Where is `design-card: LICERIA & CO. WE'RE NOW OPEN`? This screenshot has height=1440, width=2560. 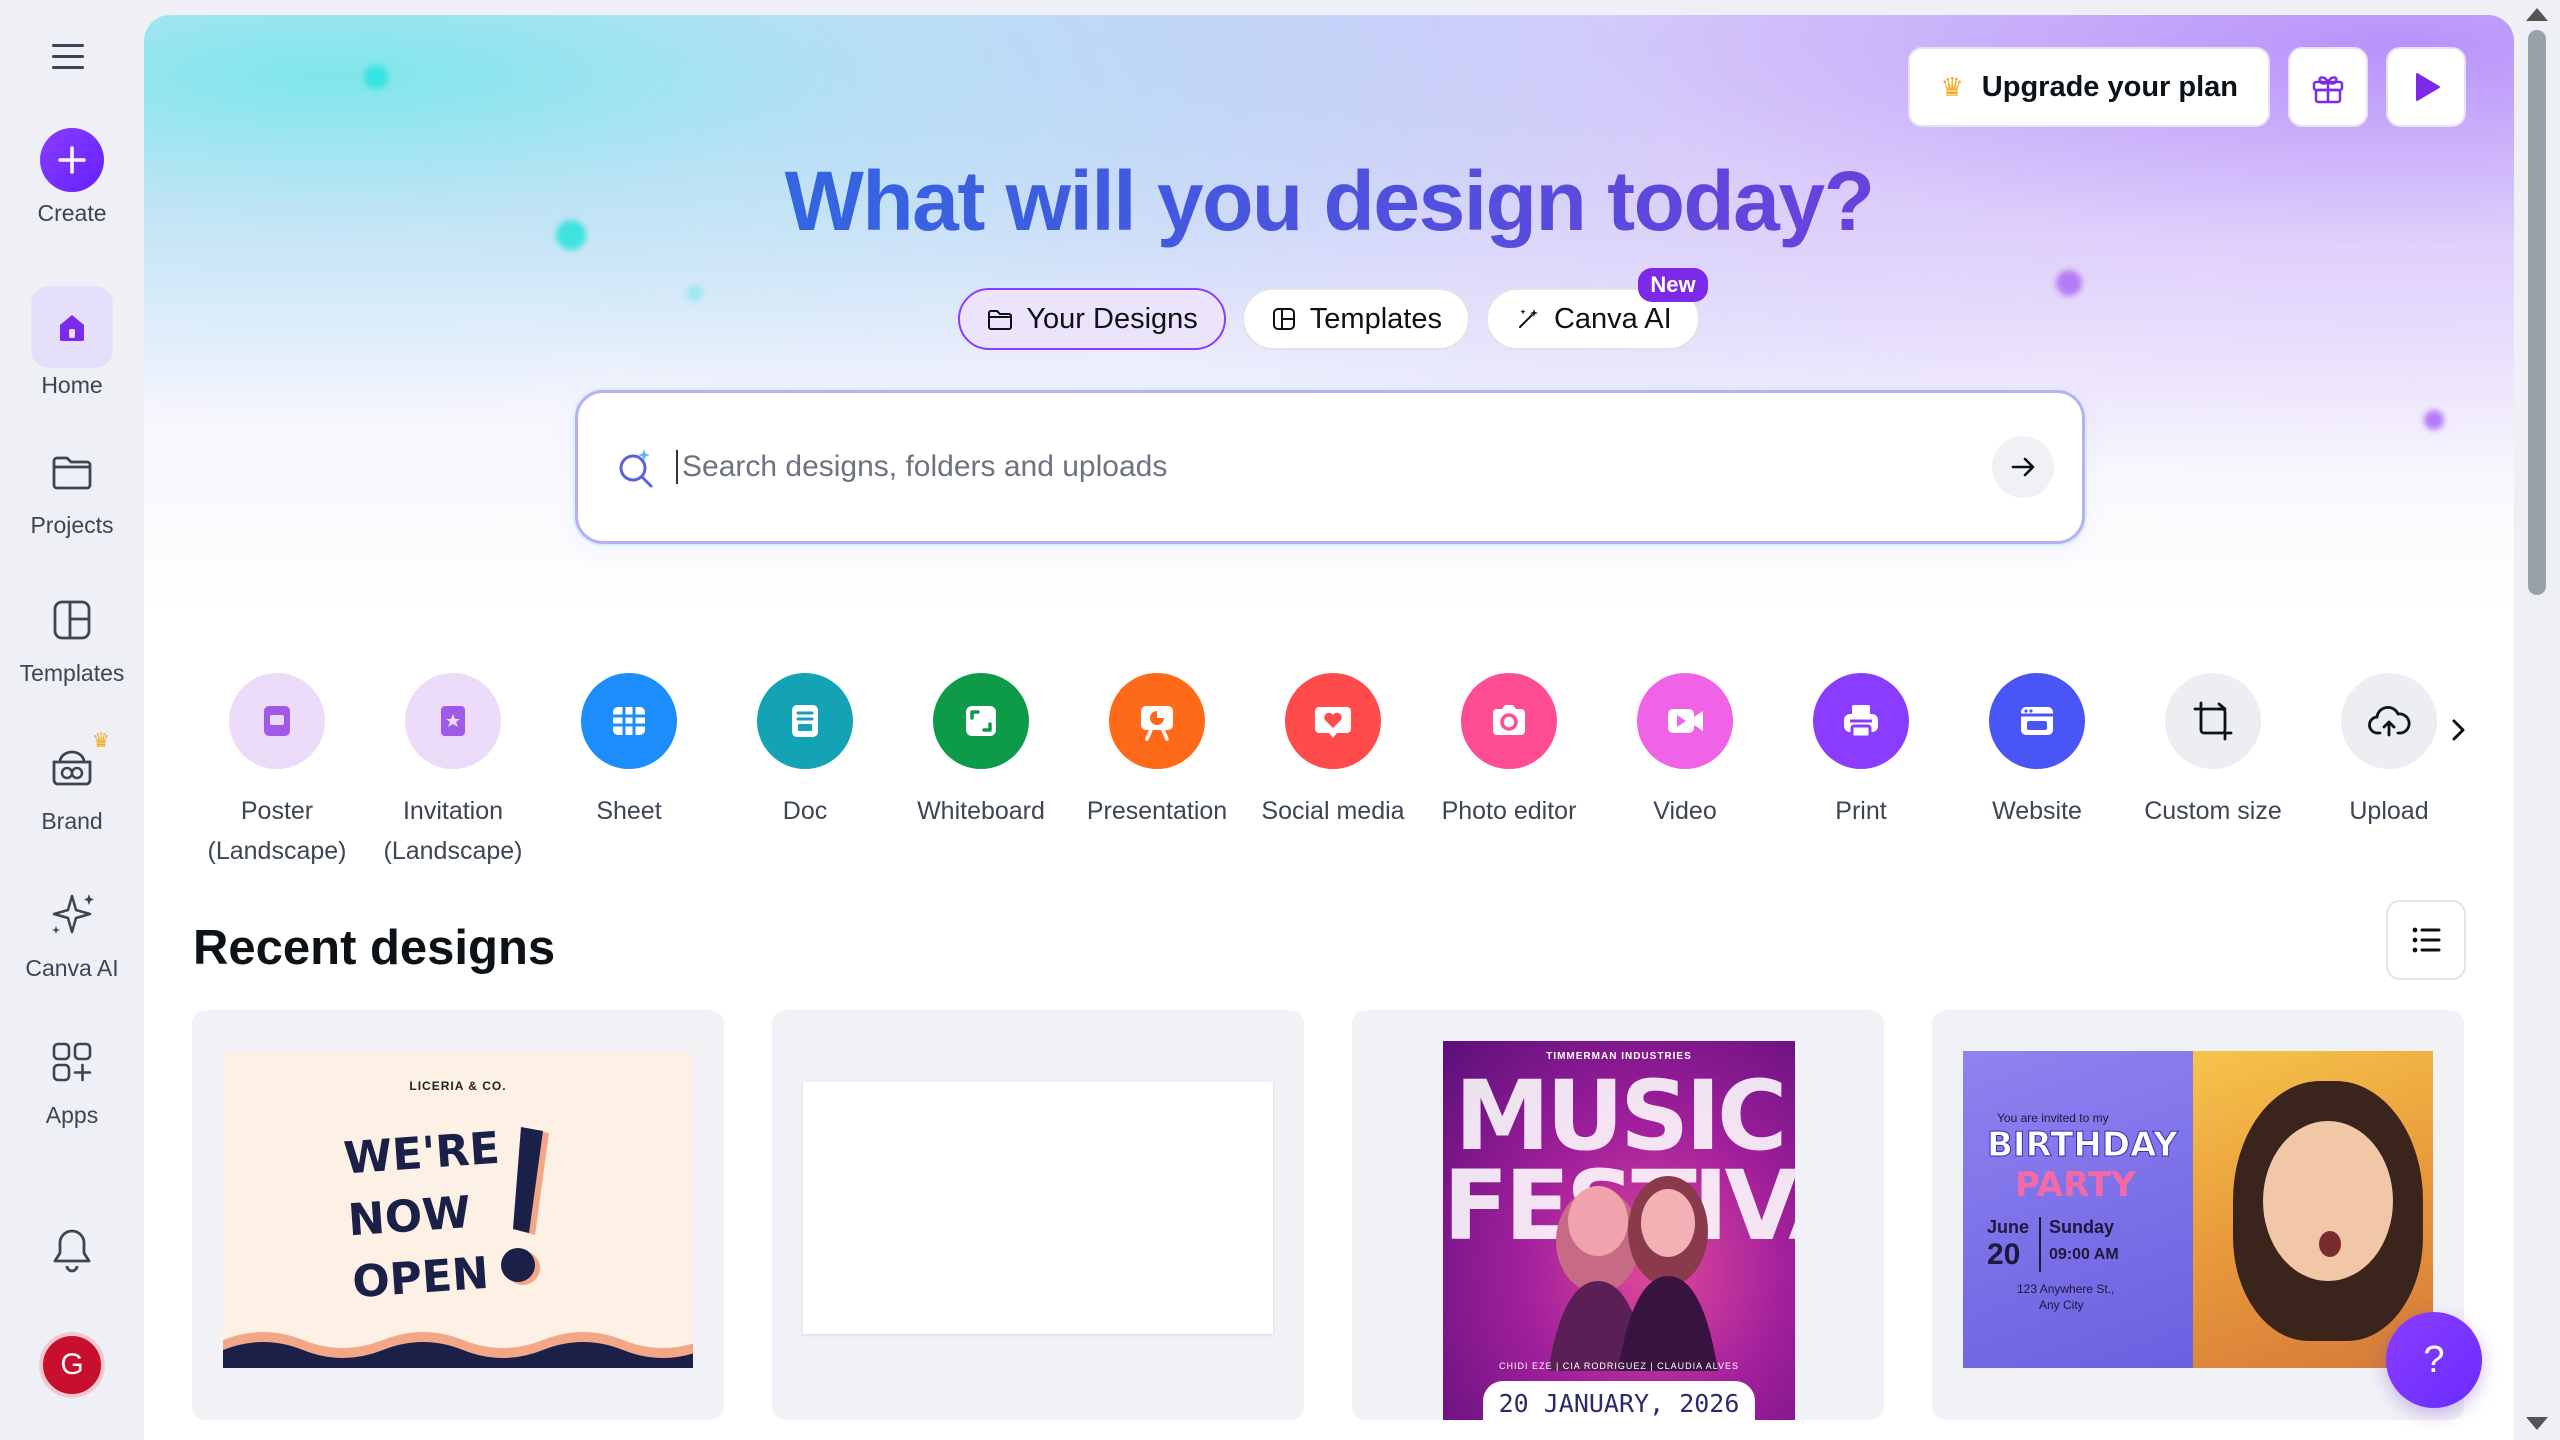 design-card: LICERIA & CO. WE'RE NOW OPEN is located at coordinates (458, 1215).